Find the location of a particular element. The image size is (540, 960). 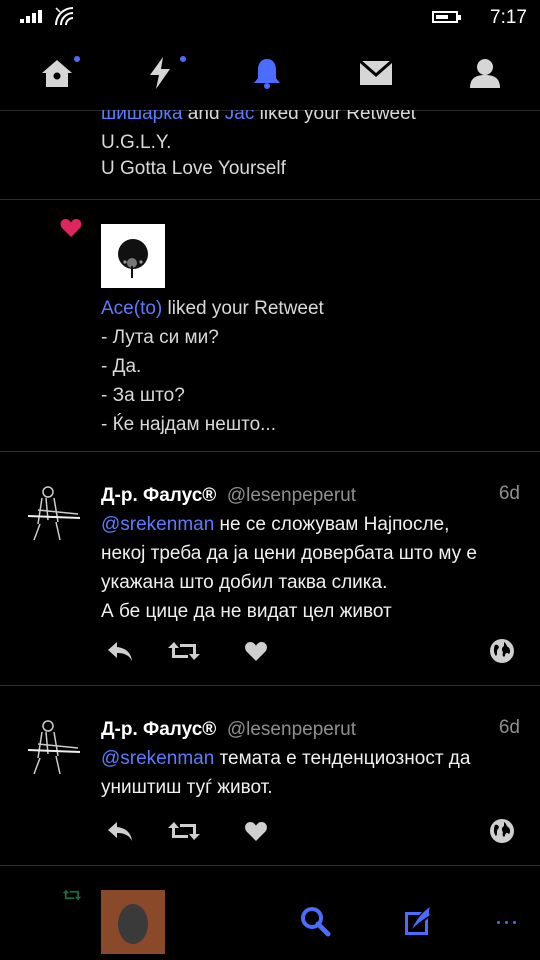

profile-icon is located at coordinates (485, 73).